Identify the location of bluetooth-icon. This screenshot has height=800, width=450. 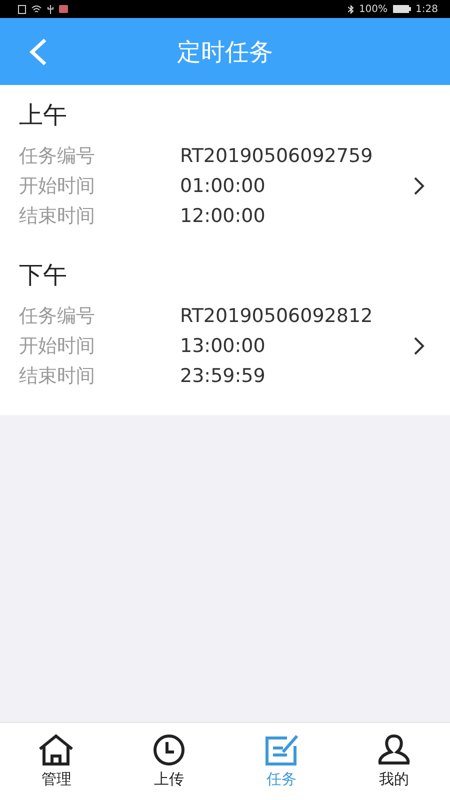
(351, 9).